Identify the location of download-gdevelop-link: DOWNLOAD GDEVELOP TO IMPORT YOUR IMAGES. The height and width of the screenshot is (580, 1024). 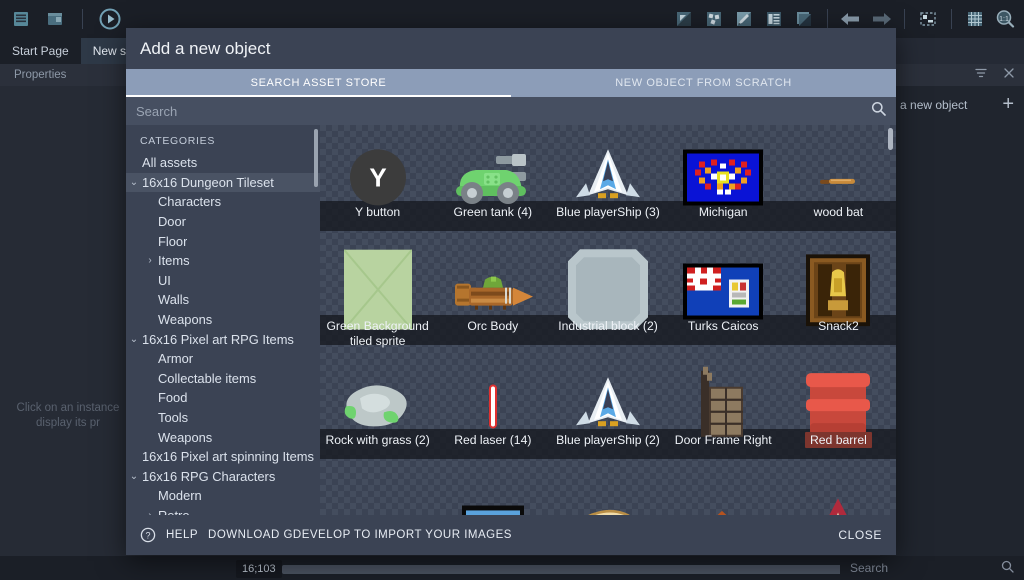
(360, 535).